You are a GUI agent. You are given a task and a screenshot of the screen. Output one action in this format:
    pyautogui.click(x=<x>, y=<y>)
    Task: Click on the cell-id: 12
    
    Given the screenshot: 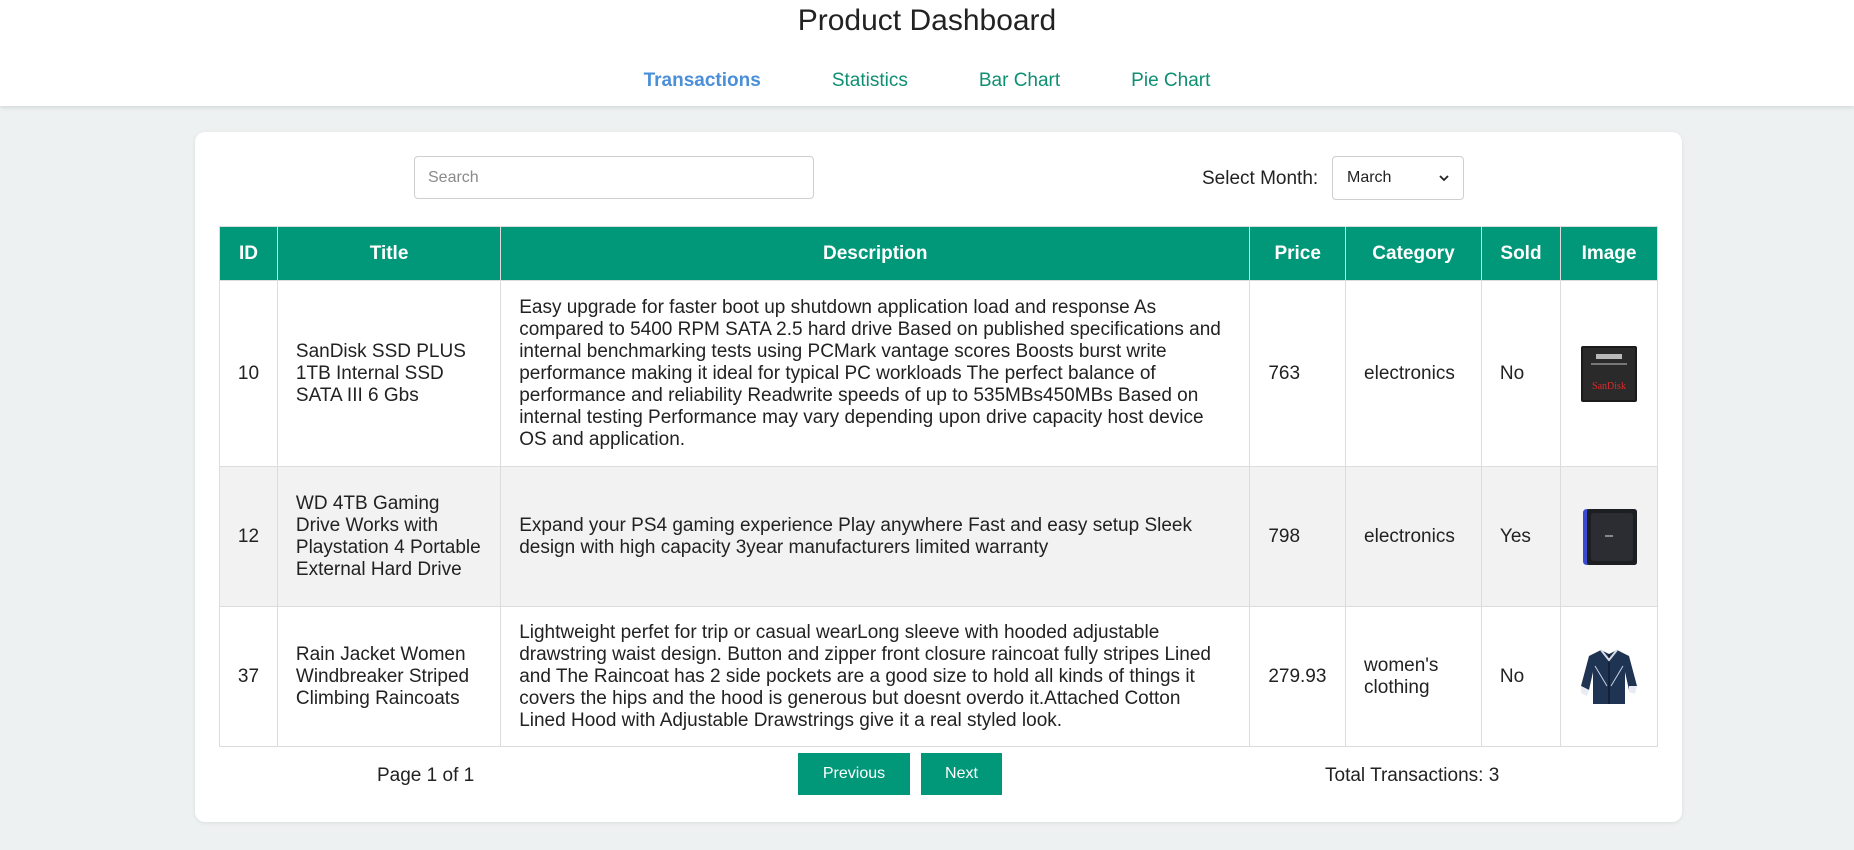 What is the action you would take?
    pyautogui.click(x=248, y=536)
    